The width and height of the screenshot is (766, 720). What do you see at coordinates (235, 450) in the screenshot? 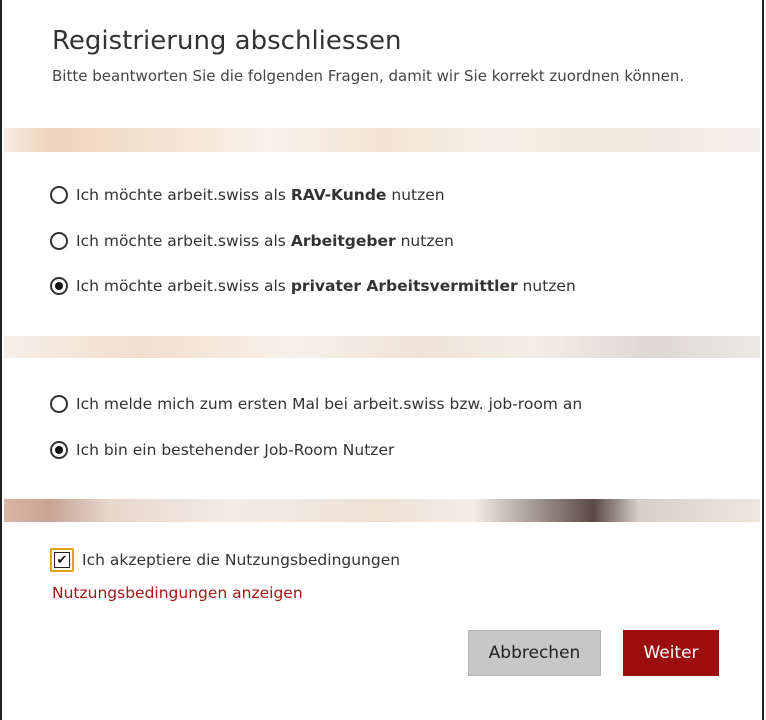
I see `radio-label: Ich bin ein bestehender Job-Room Nutzer` at bounding box center [235, 450].